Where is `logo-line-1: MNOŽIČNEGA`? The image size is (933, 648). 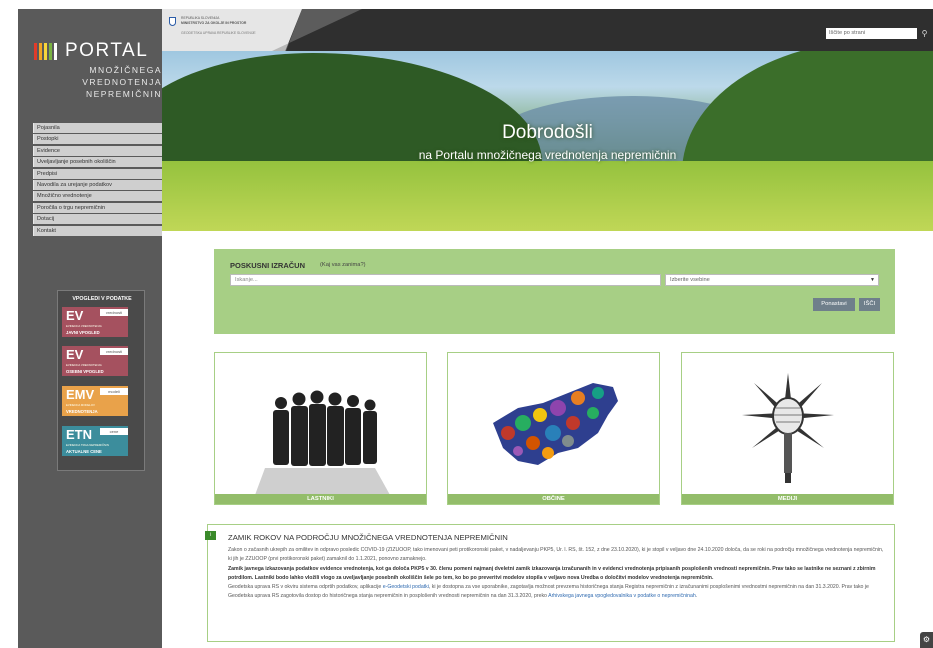
logo-line-1: MNOŽIČNEGA is located at coordinates (125, 70).